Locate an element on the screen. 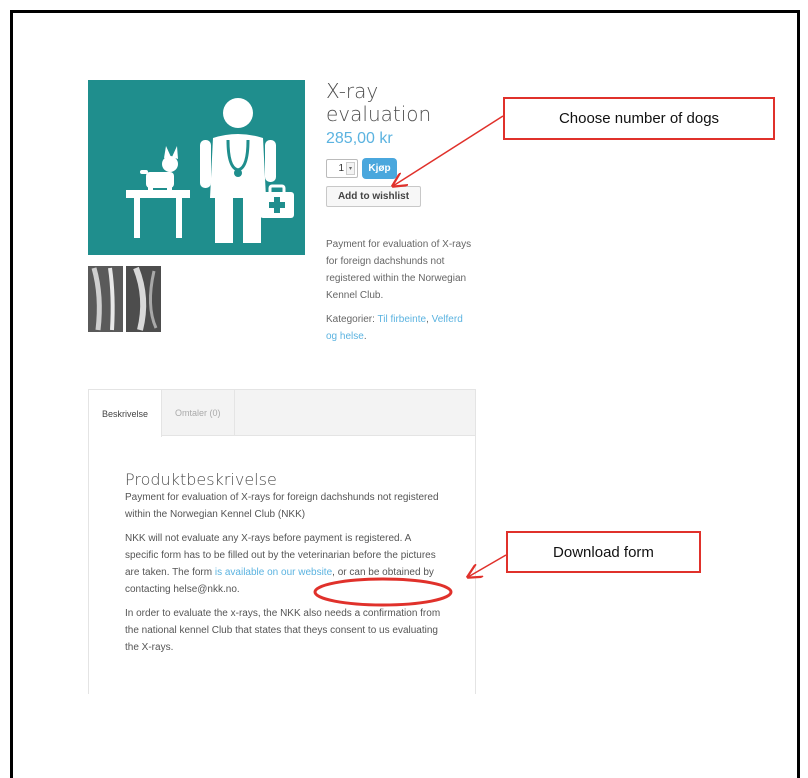 The width and height of the screenshot is (808, 778). add-to-wishlist-button: Add to wishlist is located at coordinates (373, 196).